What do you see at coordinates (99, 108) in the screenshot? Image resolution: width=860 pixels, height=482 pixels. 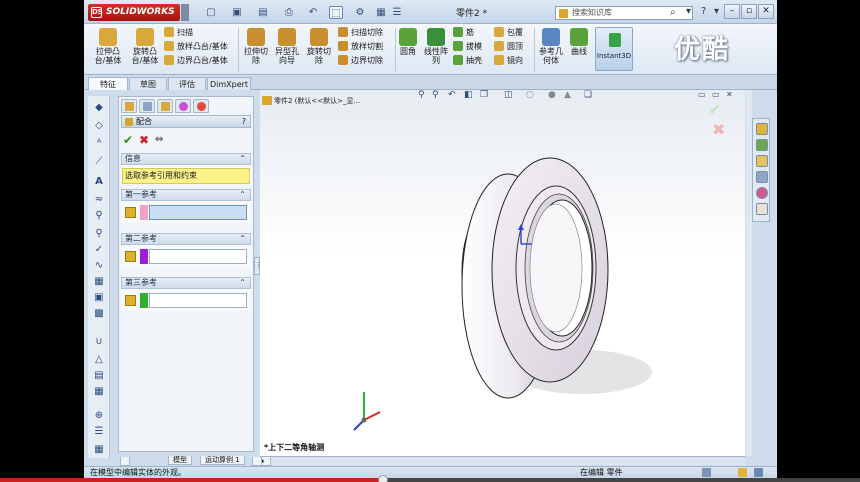 I see `smart-dimension-icon: ◆` at bounding box center [99, 108].